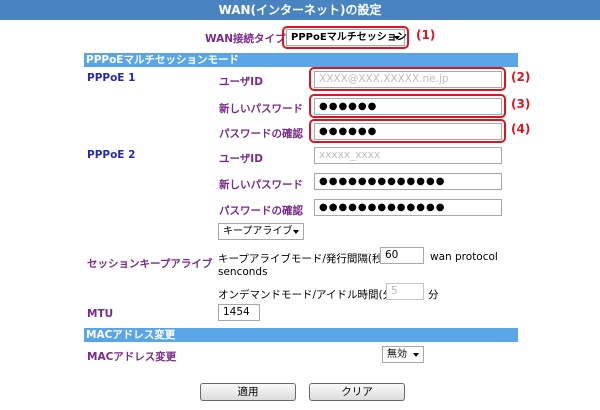  Describe the element at coordinates (521, 129) in the screenshot. I see `marker-4: (4)` at that location.